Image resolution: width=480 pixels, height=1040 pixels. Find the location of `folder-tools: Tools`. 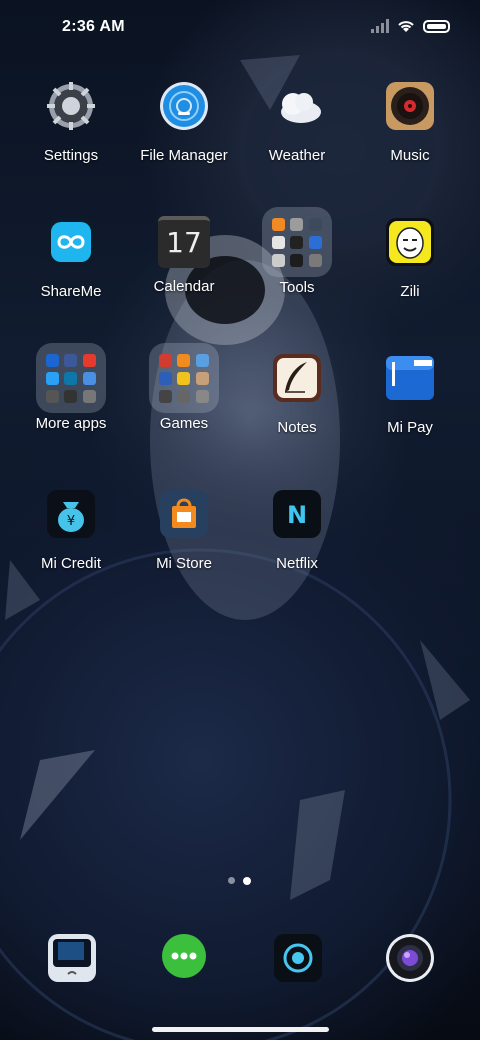

folder-tools: Tools is located at coordinates (297, 251).